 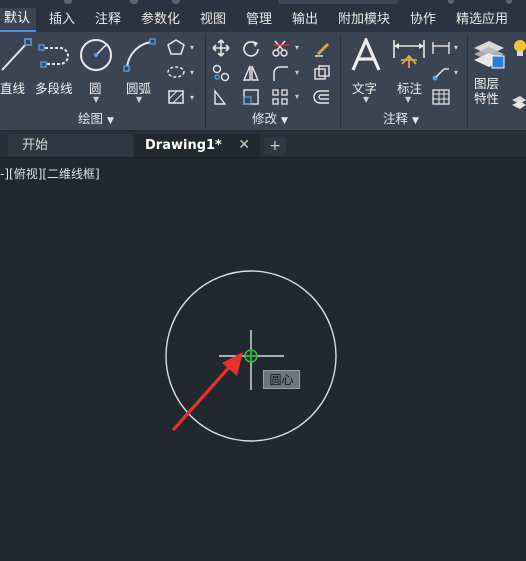 What do you see at coordinates (207, 391) in the screenshot?
I see `red-arrow-annotation` at bounding box center [207, 391].